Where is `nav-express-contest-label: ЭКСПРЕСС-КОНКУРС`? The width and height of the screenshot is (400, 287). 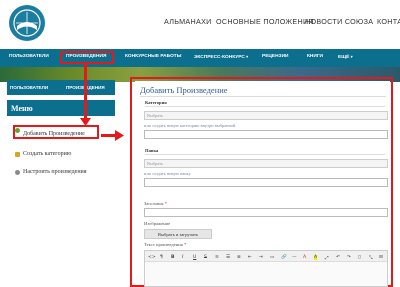 nav-express-contest-label: ЭКСПРЕСС-КОНКУРС is located at coordinates (219, 57).